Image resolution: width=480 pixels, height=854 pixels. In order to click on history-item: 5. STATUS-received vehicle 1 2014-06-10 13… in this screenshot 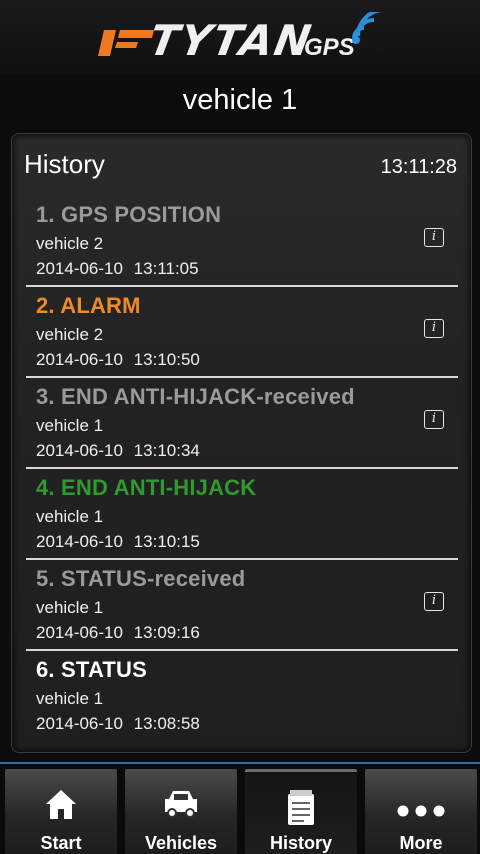, I will do `click(242, 605)`.